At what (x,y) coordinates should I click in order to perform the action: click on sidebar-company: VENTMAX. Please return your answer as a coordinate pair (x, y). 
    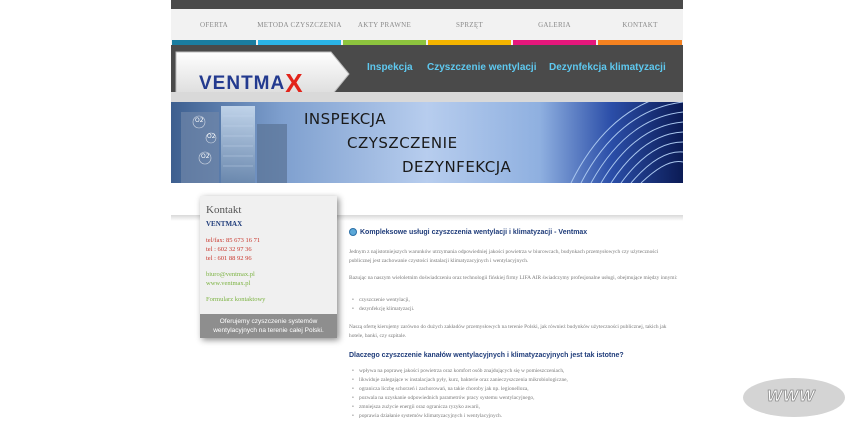
    Looking at the image, I should click on (224, 224).